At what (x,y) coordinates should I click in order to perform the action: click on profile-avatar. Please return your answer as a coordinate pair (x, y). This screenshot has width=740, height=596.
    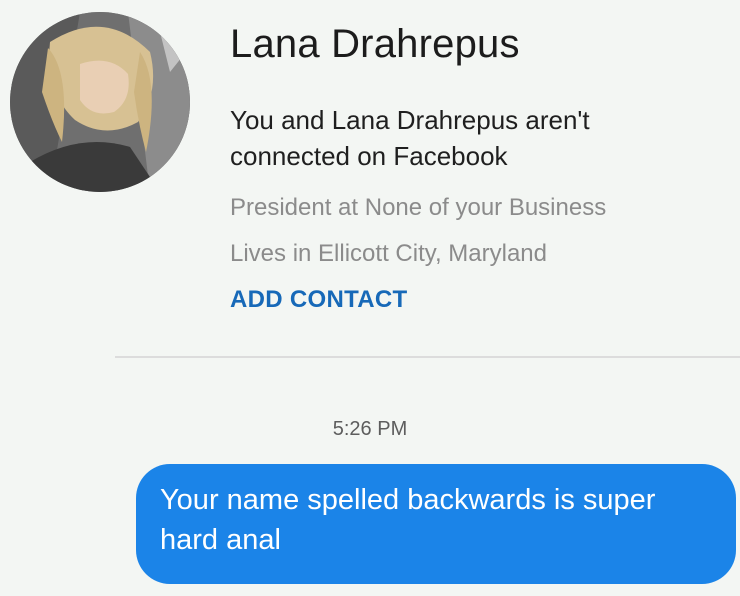
    Looking at the image, I should click on (100, 102).